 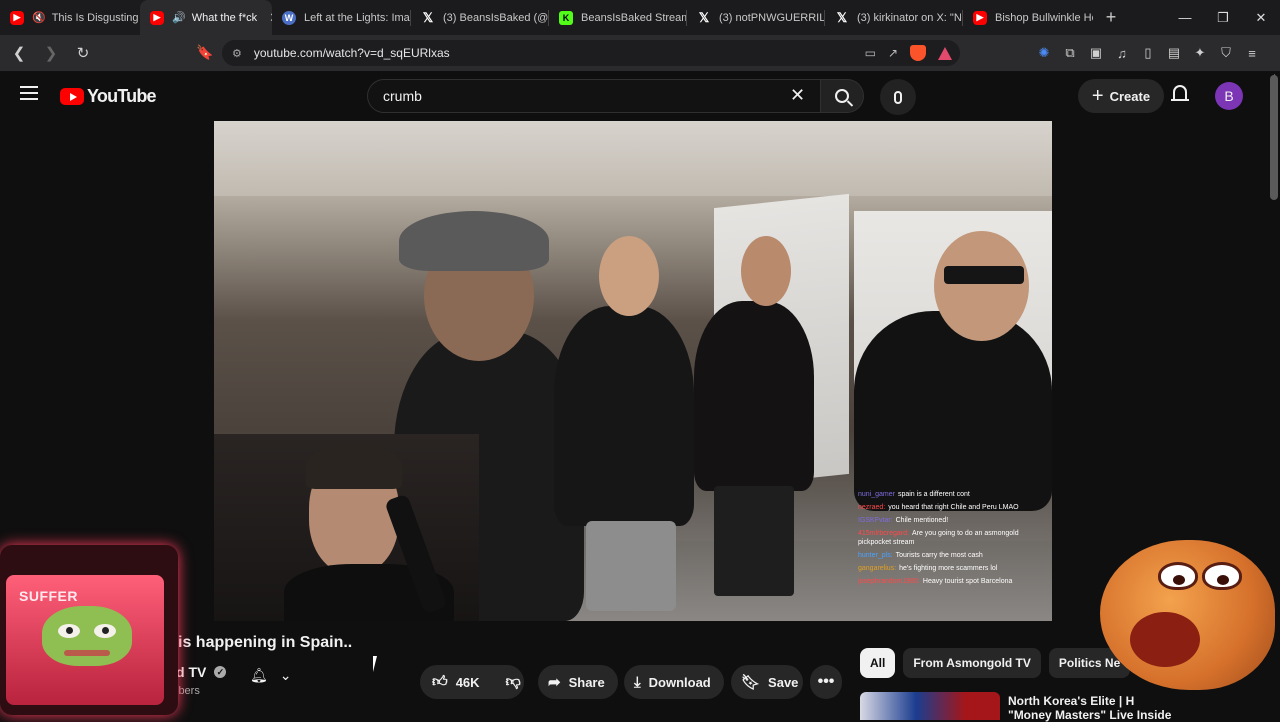 What do you see at coordinates (19, 53) in the screenshot?
I see `back-arrow-icon: ❮` at bounding box center [19, 53].